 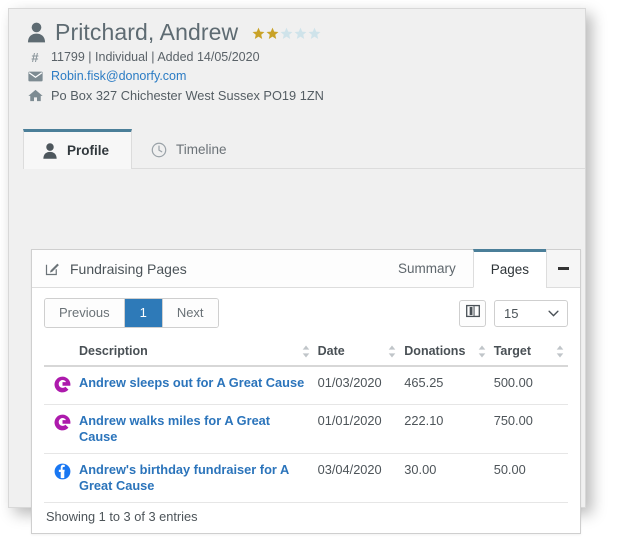 I want to click on row-donations-cell: 222.10, so click(x=445, y=429).